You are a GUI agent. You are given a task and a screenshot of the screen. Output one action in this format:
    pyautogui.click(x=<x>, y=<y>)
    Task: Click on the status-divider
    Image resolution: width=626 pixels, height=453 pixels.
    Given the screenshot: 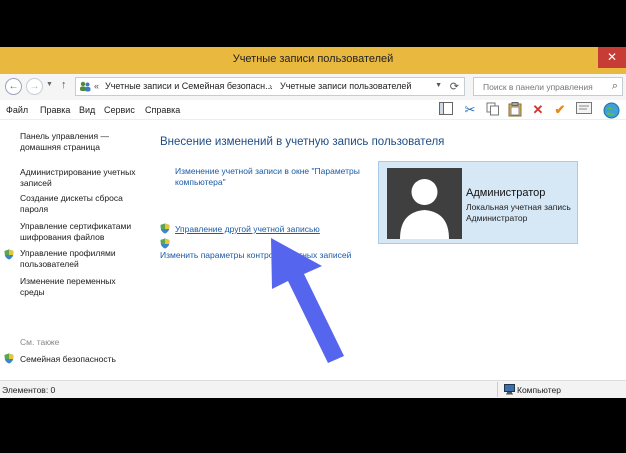 What is the action you would take?
    pyautogui.click(x=497, y=389)
    